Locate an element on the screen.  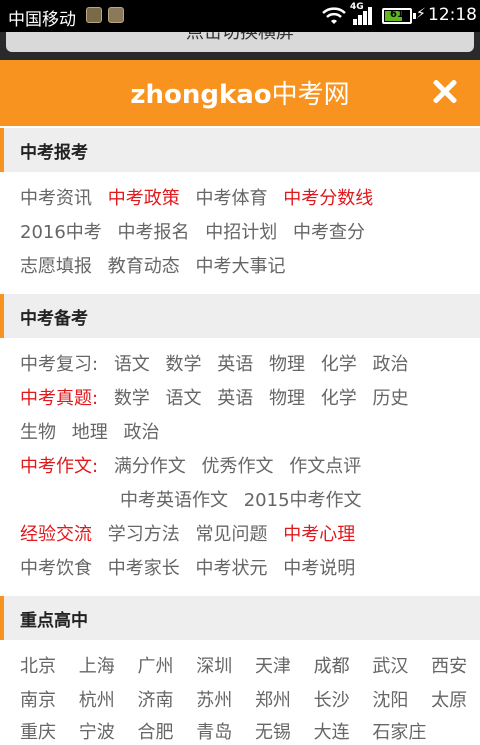
logo-cn: 中考网 is located at coordinates (310, 95).